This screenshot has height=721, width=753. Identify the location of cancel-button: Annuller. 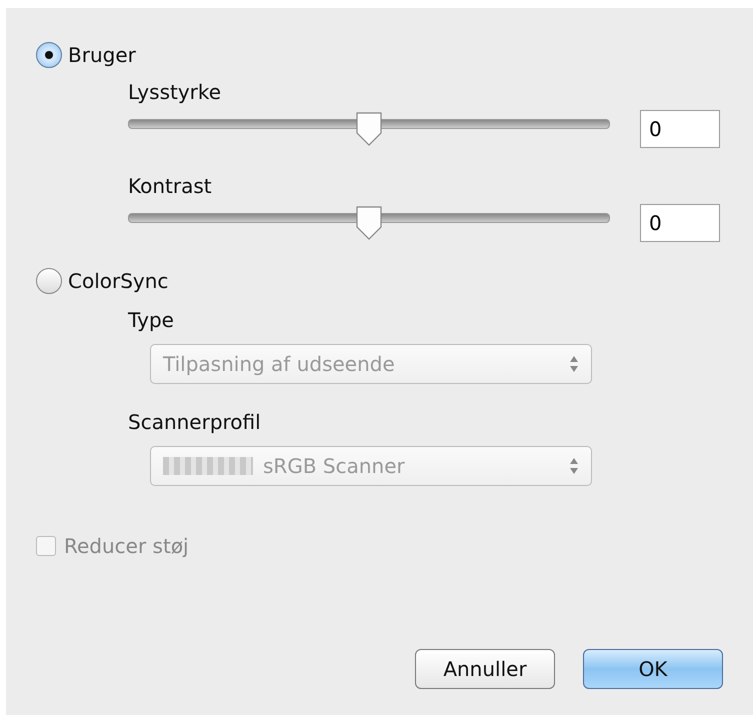
(485, 669).